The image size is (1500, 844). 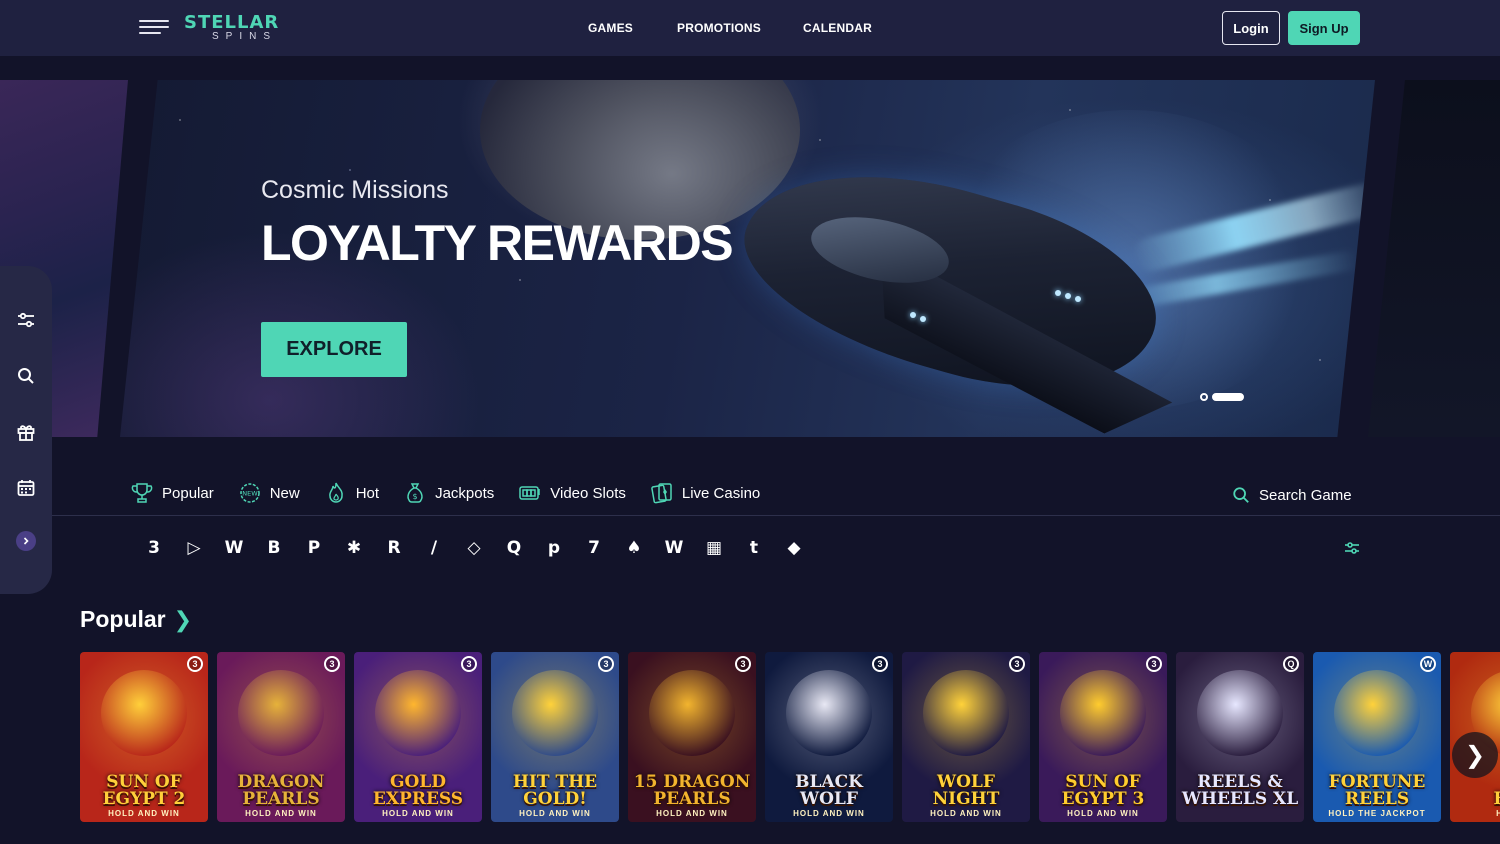 I want to click on provider-logo-icon: ✱, so click(x=354, y=548).